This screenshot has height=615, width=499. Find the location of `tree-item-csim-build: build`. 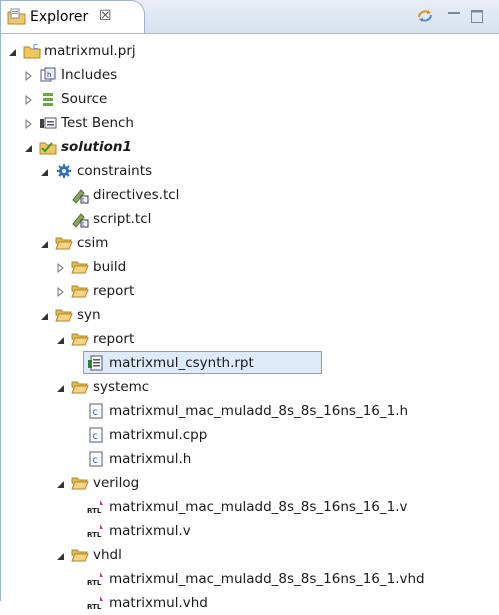

tree-item-csim-build: build is located at coordinates (250, 267).